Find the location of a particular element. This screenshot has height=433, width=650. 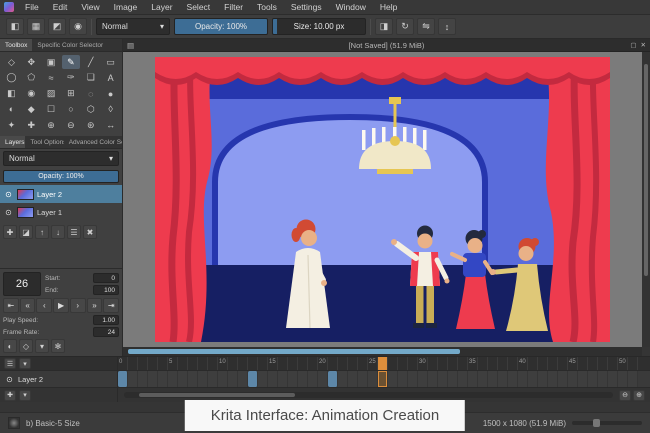

timeline-menu-button: ☰ is located at coordinates (10, 363).